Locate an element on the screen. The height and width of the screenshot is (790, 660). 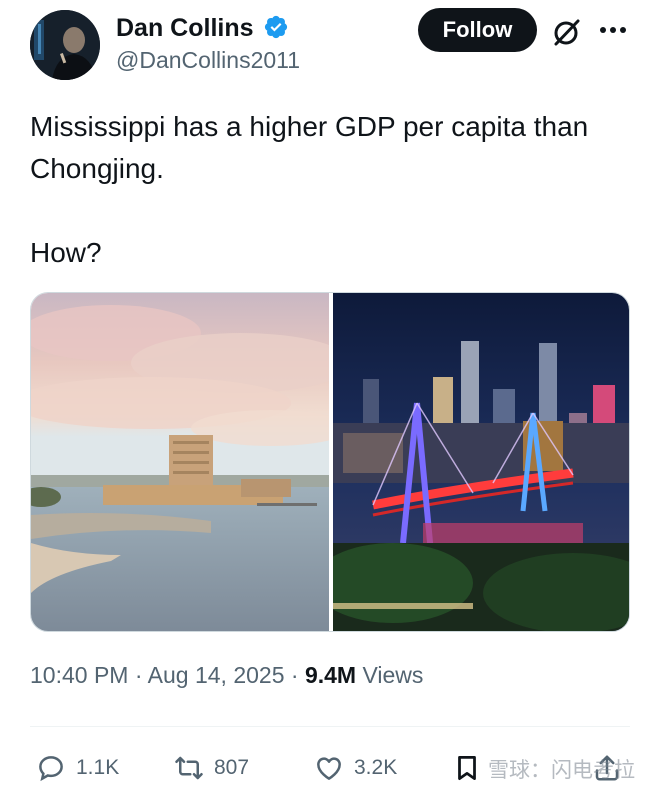
tweet-time: 10:40 PM is located at coordinates (79, 675).